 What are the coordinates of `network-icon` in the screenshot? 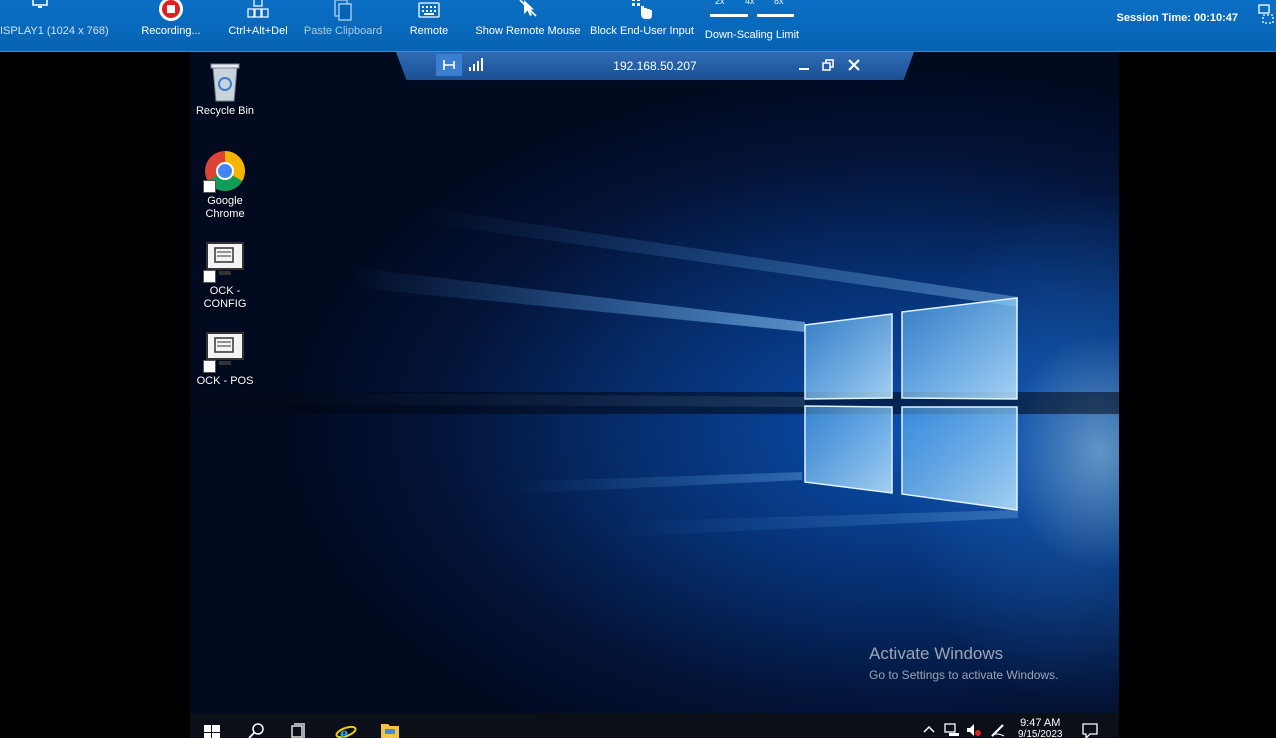 It's located at (952, 730).